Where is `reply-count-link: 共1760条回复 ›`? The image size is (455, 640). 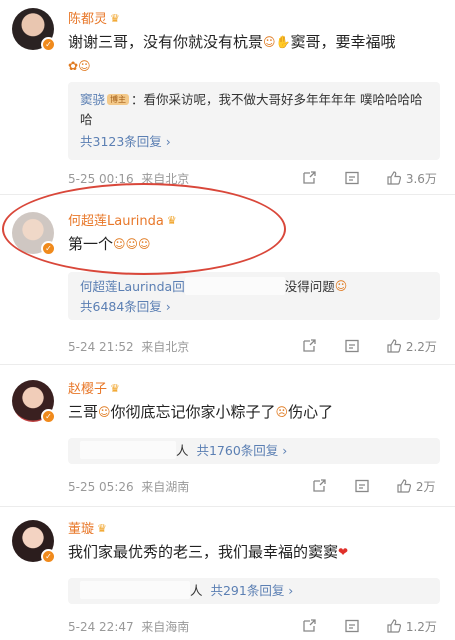 reply-count-link: 共1760条回复 › is located at coordinates (241, 450).